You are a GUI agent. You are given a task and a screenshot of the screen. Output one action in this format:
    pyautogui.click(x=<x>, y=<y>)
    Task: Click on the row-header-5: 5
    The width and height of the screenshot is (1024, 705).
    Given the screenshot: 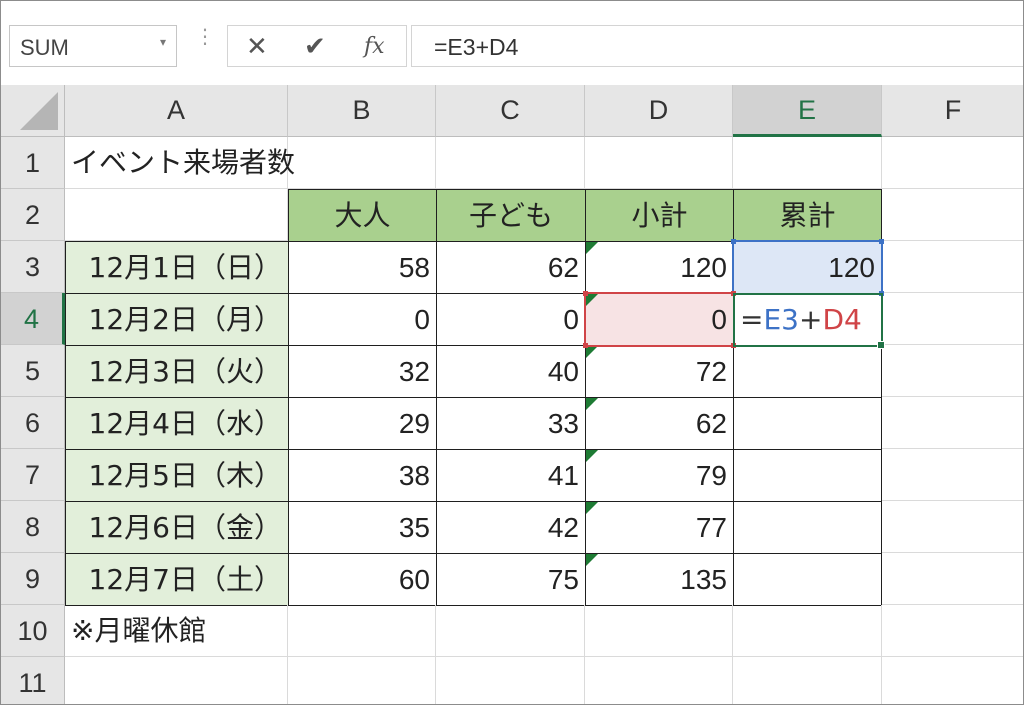 What is the action you would take?
    pyautogui.click(x=33, y=371)
    